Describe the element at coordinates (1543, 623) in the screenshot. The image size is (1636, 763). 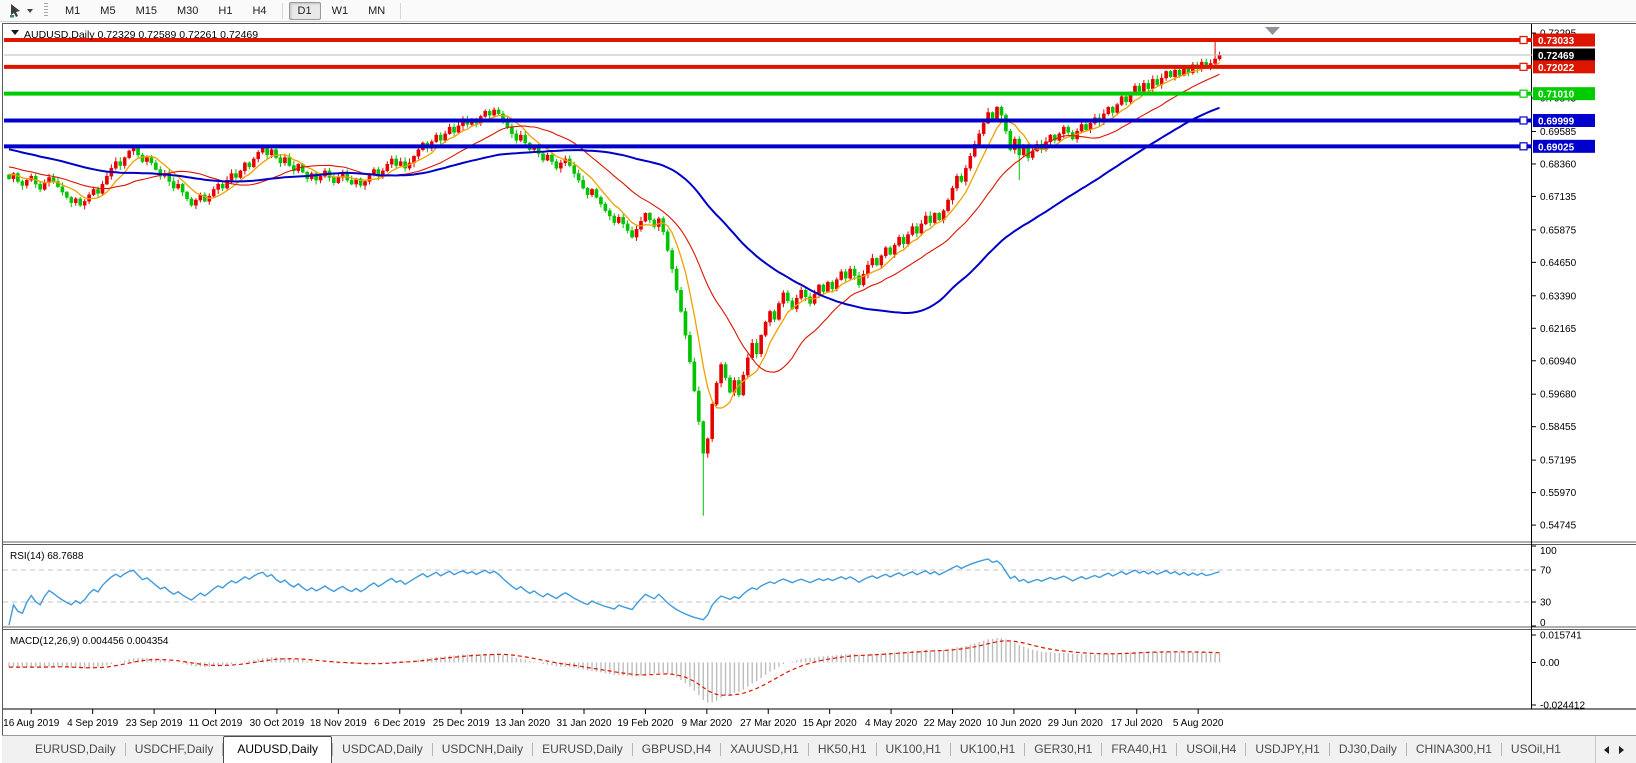
I see `rsi-tick: 0` at that location.